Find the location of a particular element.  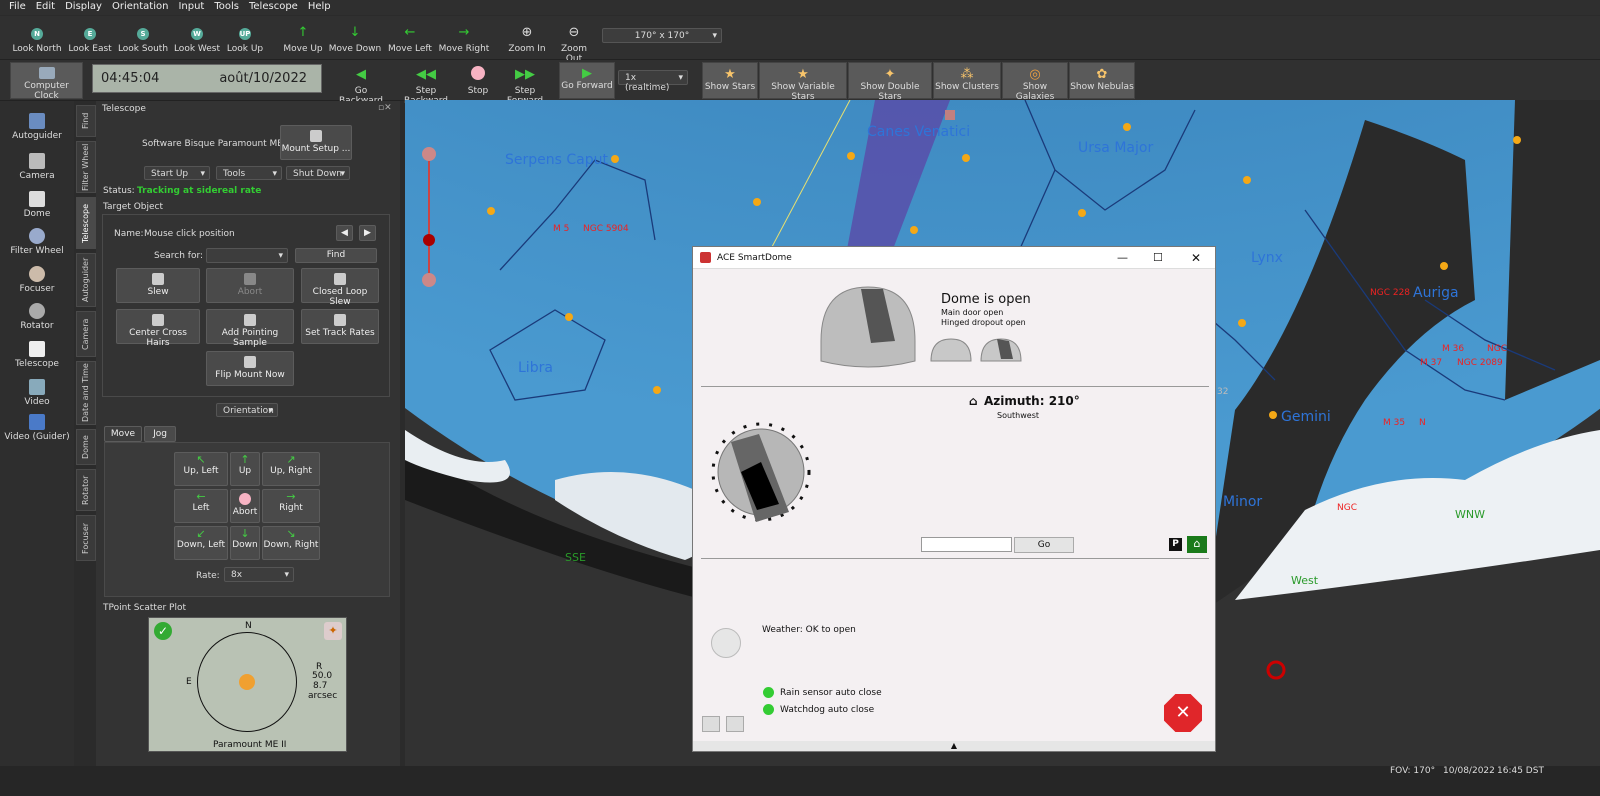

flip-mount-now-button: Flip Mount Now is located at coordinates (250, 368).